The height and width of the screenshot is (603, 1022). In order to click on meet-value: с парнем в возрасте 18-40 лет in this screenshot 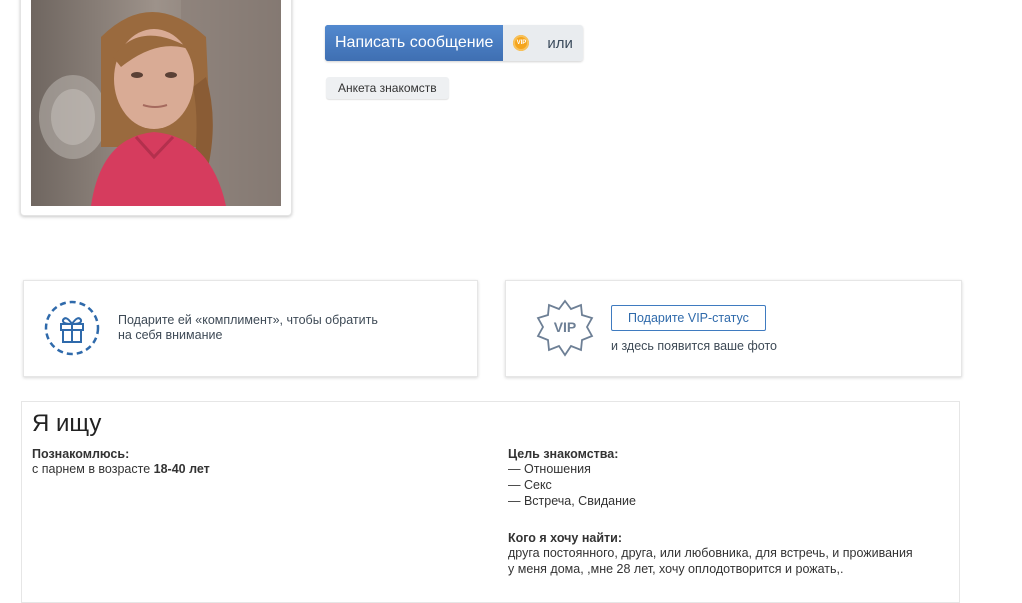, I will do `click(121, 469)`.